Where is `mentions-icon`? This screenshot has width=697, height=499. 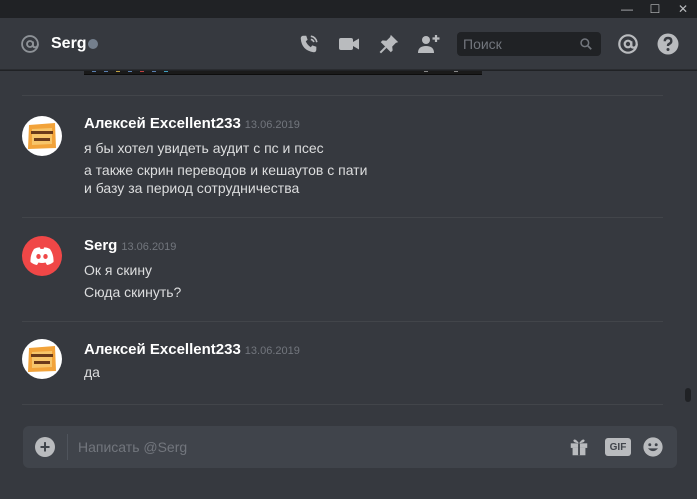
mentions-icon is located at coordinates (628, 44).